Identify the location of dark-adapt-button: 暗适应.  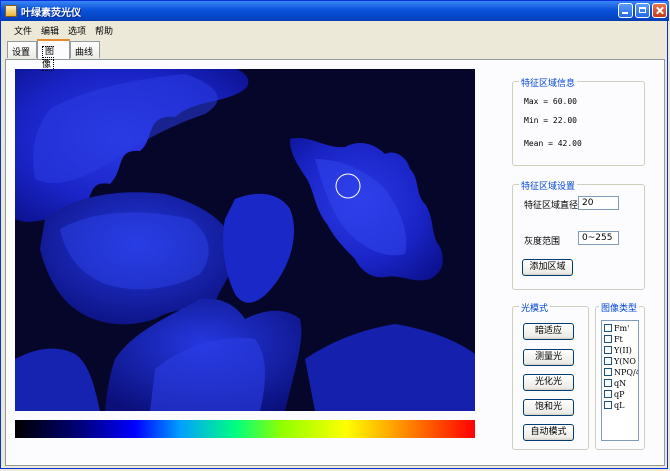
(548, 331).